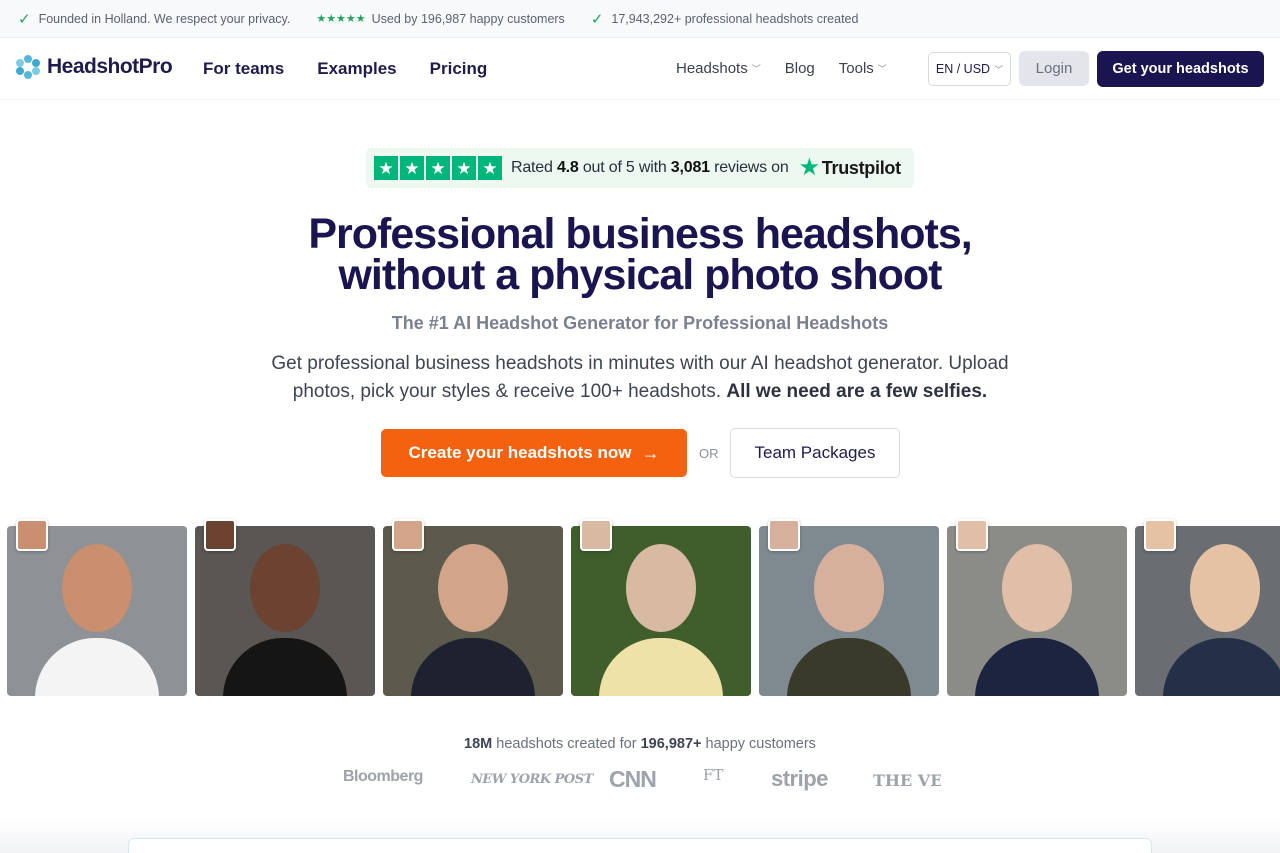 This screenshot has height=853, width=1280. What do you see at coordinates (28, 67) in the screenshot?
I see `logo-icon` at bounding box center [28, 67].